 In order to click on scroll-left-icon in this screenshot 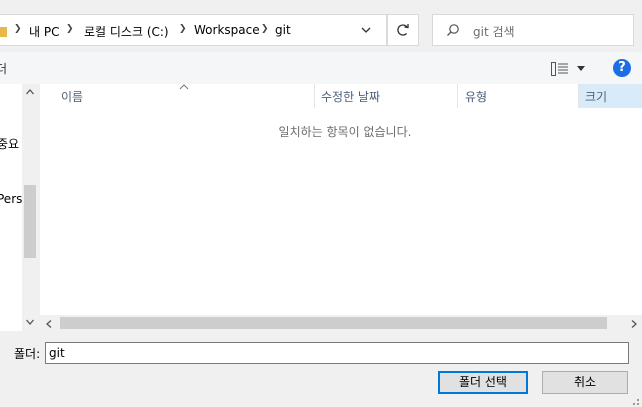, I will do `click(49, 324)`.